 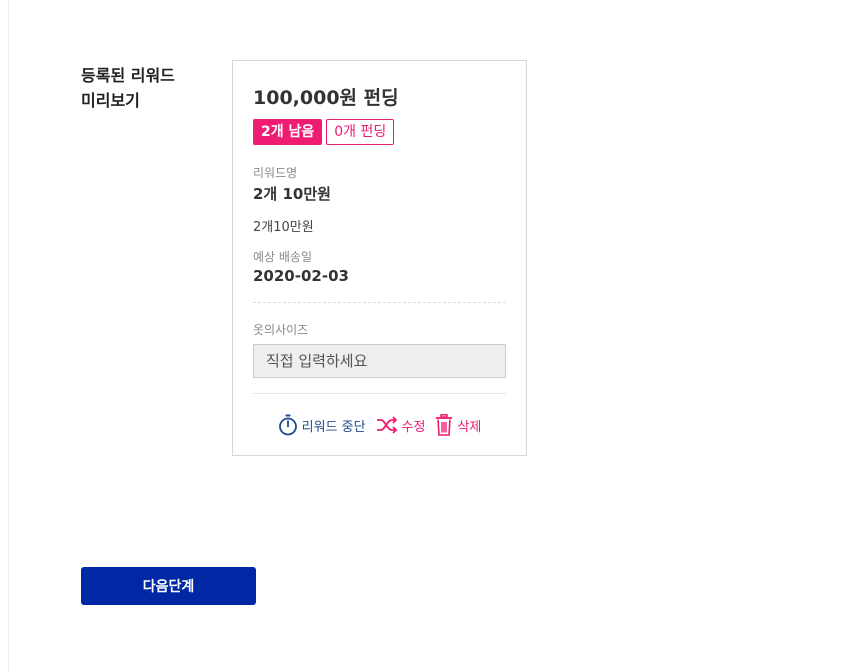 What do you see at coordinates (8, 335) in the screenshot?
I see `left-divider` at bounding box center [8, 335].